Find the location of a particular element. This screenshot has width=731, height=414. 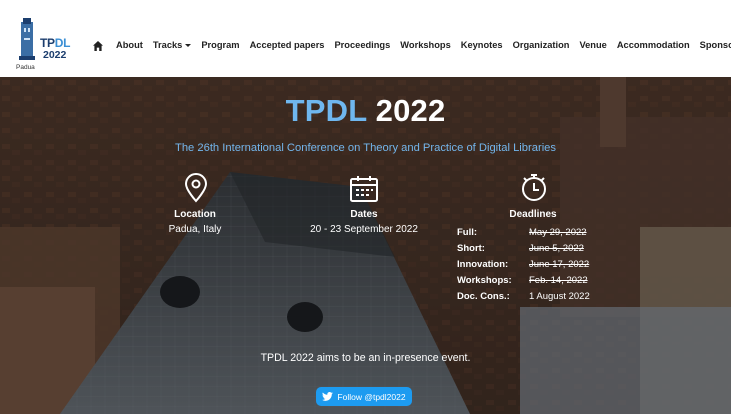

deadline-label: Innovation: is located at coordinates (483, 264).